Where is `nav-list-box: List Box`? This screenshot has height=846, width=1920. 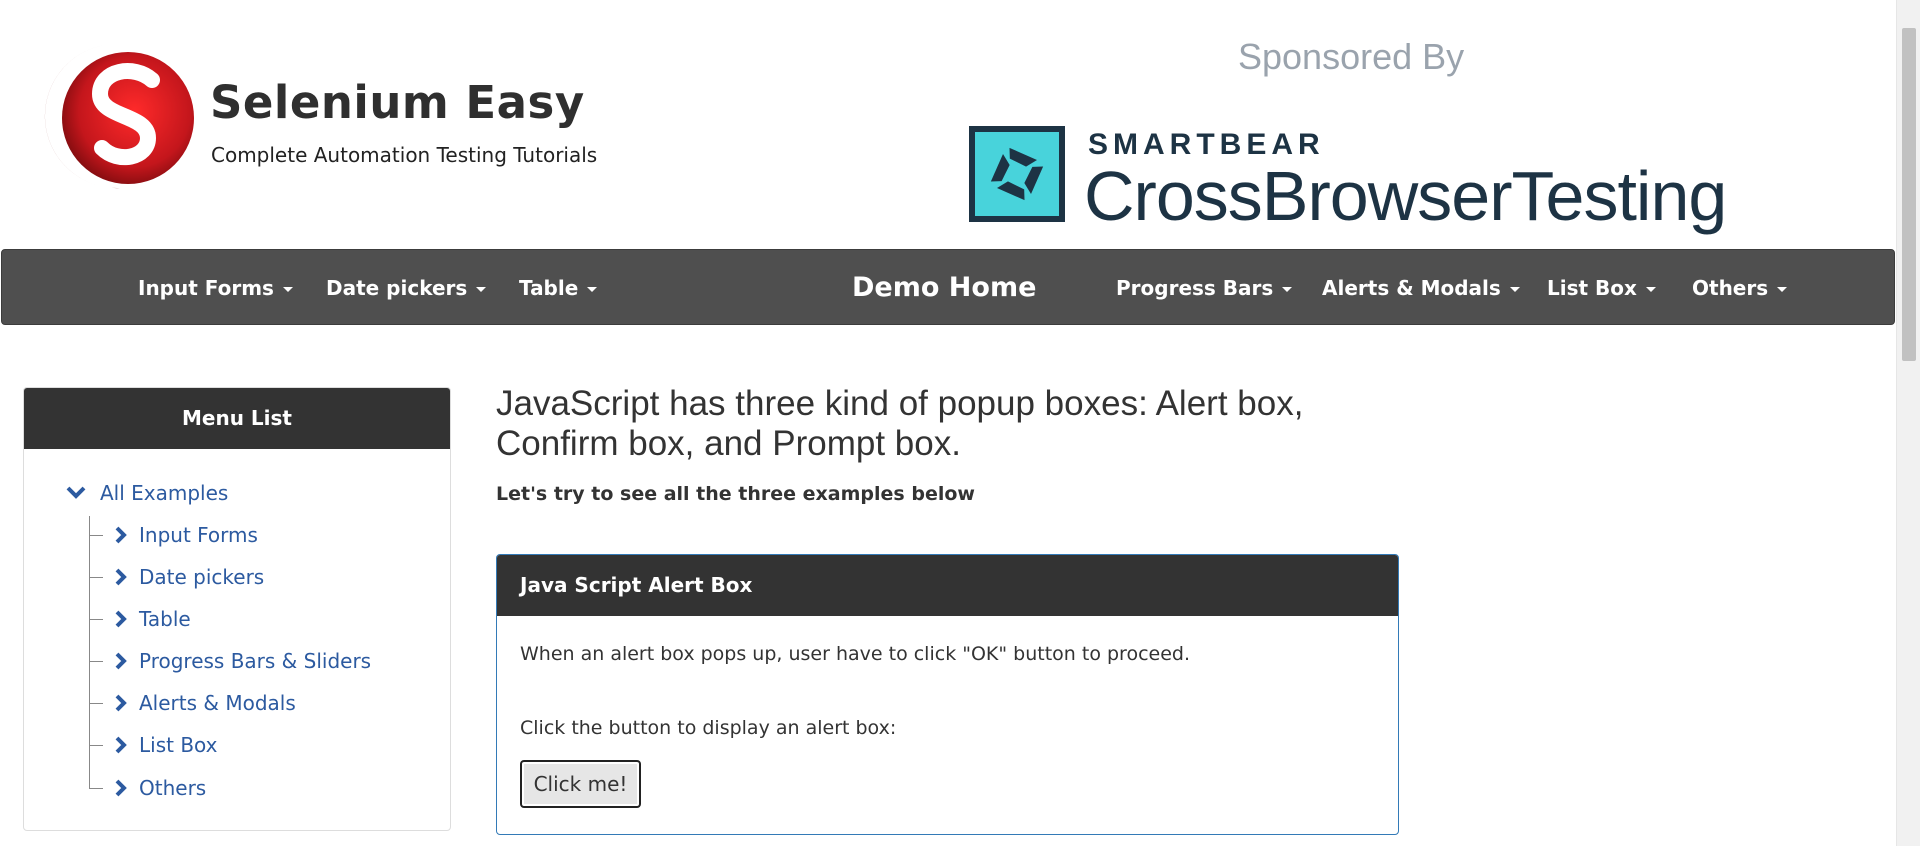 nav-list-box: List Box is located at coordinates (1601, 288).